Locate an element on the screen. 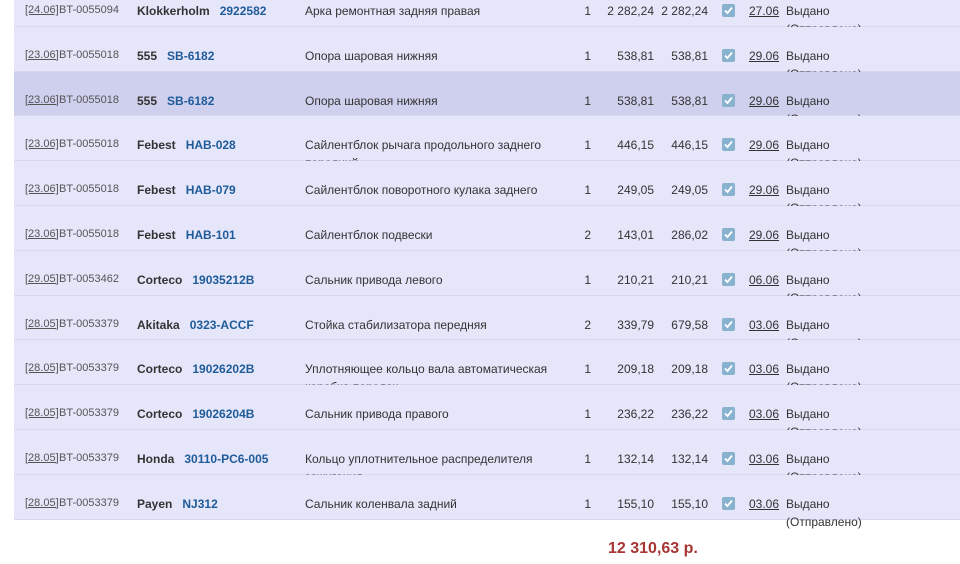 This screenshot has width=960, height=564. unit-price: 143,01 is located at coordinates (635, 234).